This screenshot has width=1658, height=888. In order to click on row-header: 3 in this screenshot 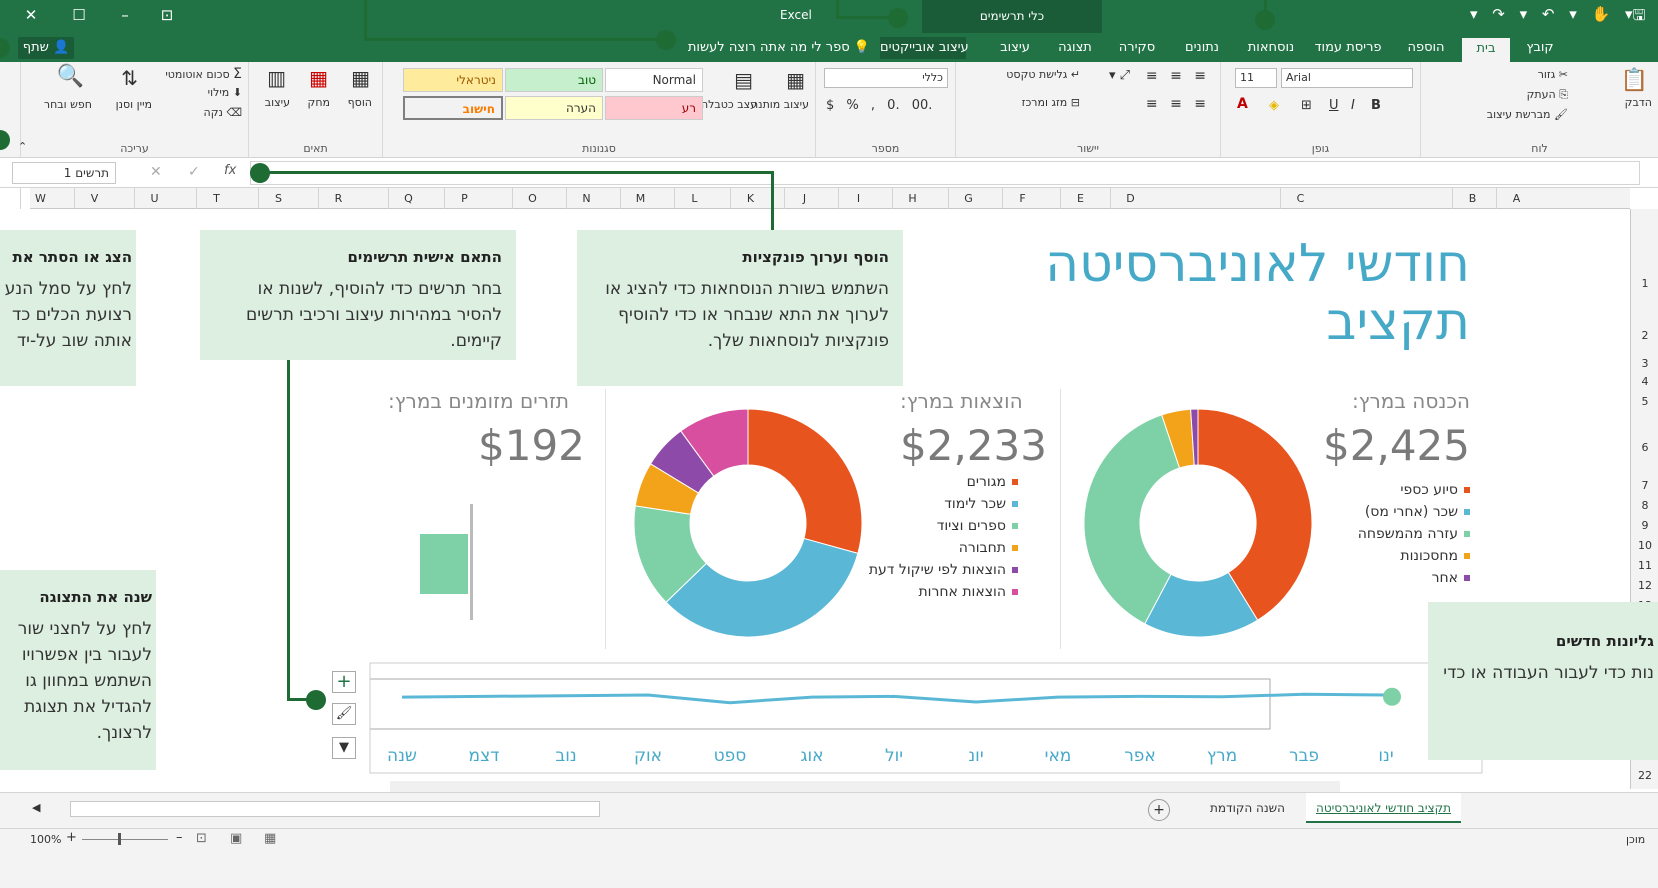, I will do `click(1644, 363)`.